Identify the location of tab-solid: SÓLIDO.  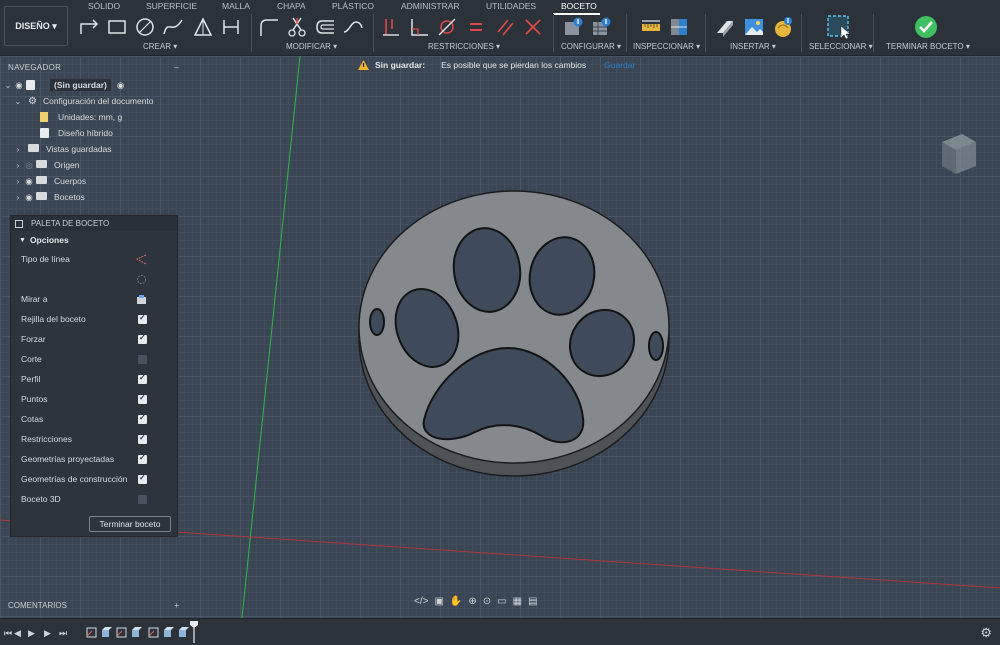
(104, 6).